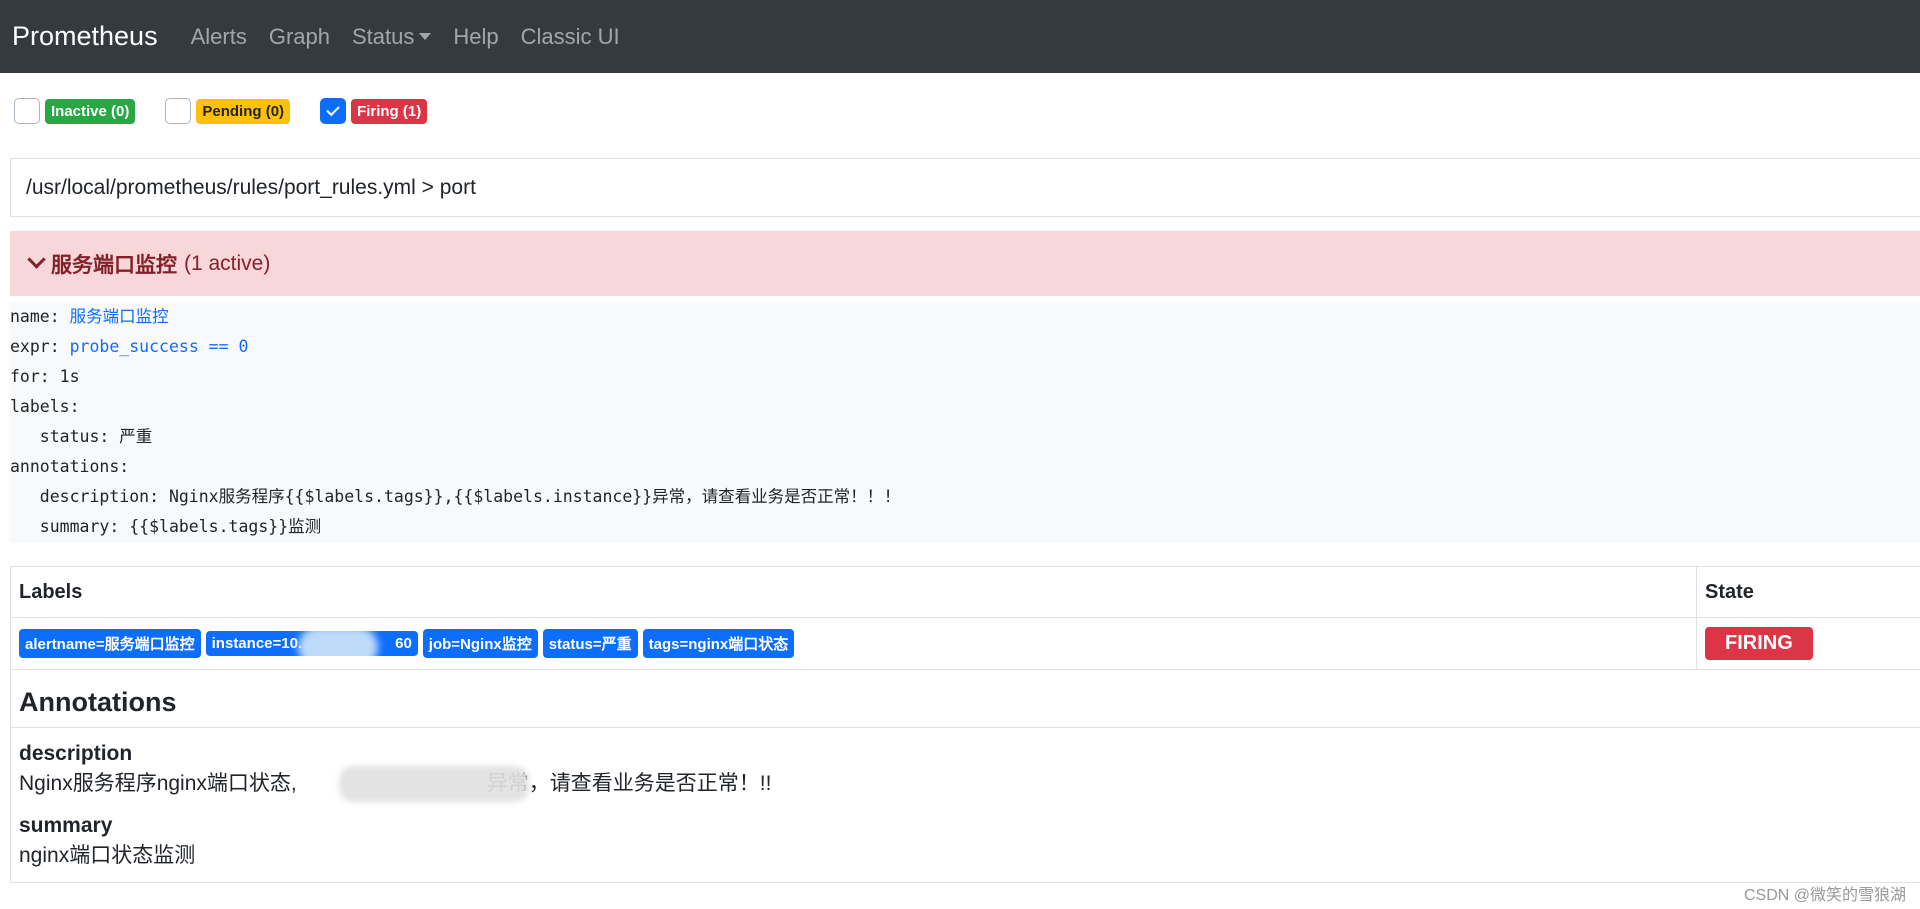 This screenshot has height=909, width=1920. Describe the element at coordinates (965, 317) in the screenshot. I see `rule-name-line: name: 服务端口监控` at that location.